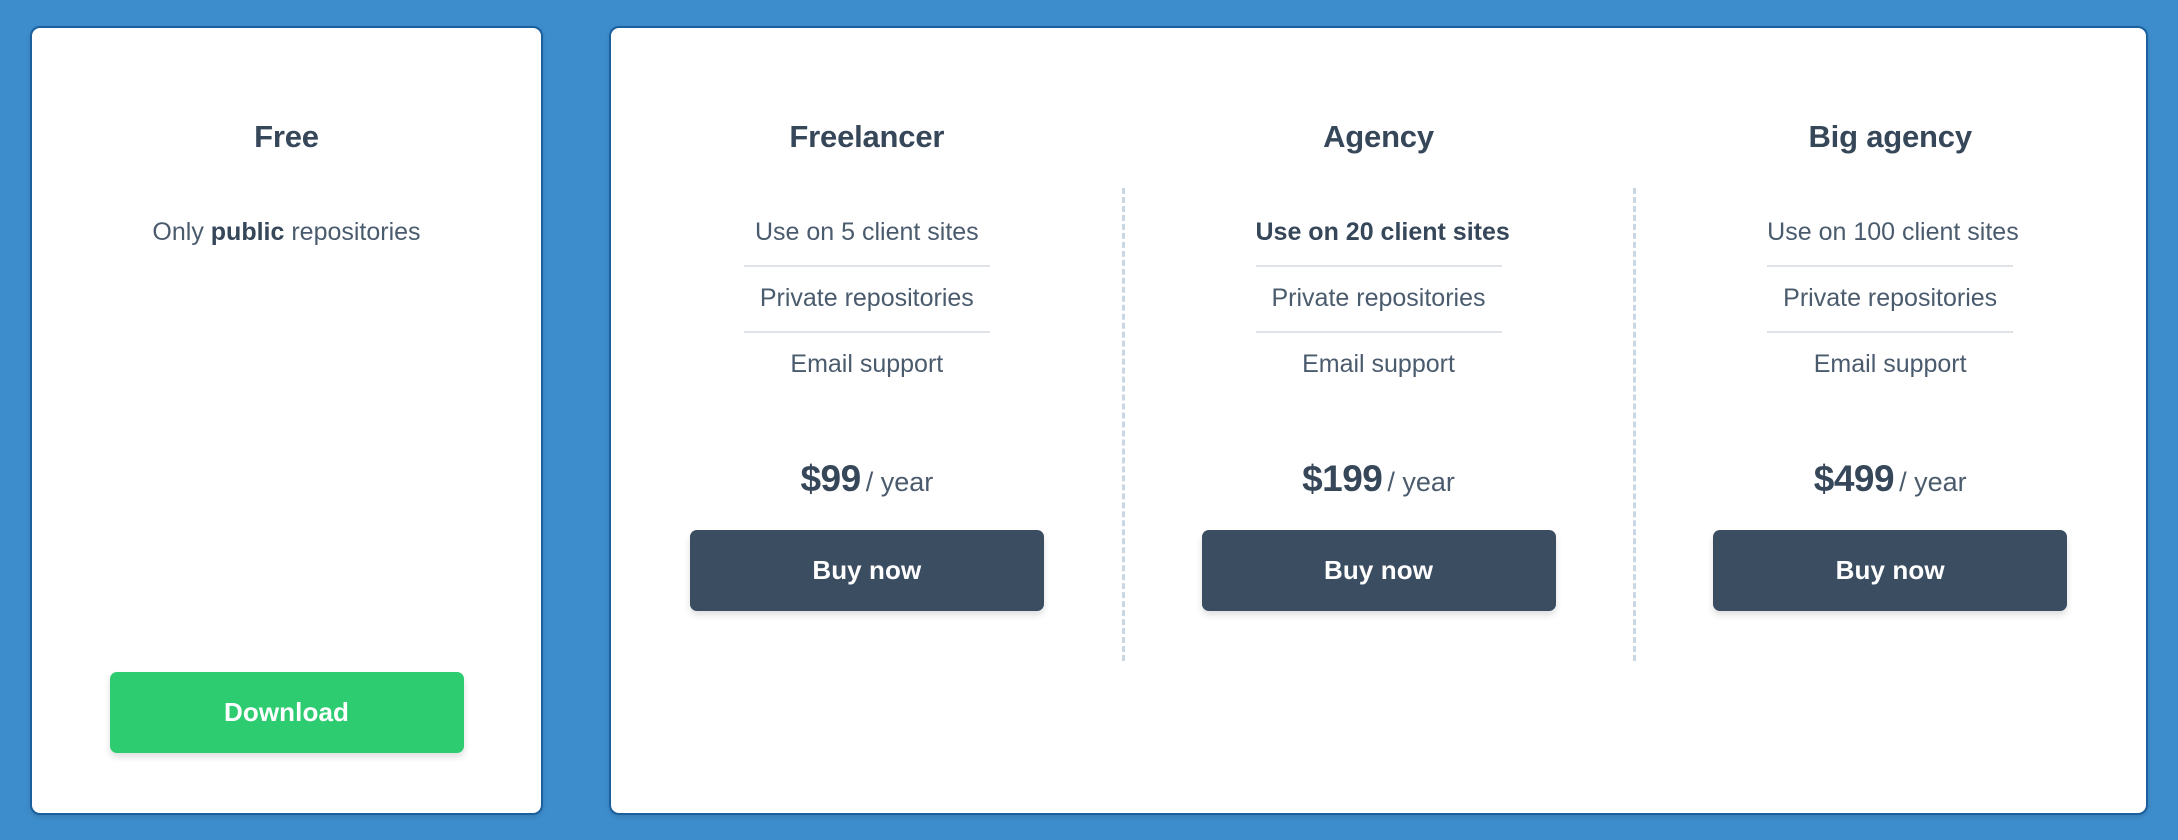  I want to click on feature-item: Use on 5 client sites, so click(866, 232).